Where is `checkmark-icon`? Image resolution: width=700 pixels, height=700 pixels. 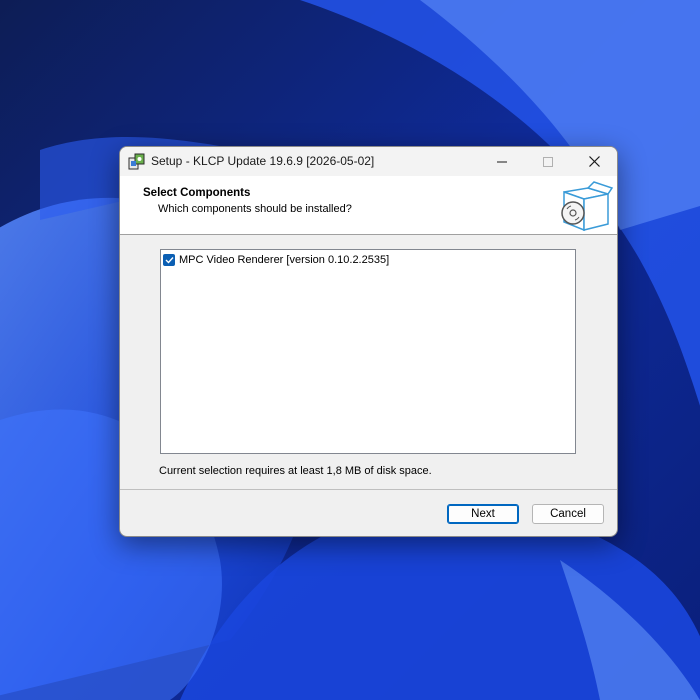
checkmark-icon is located at coordinates (169, 260).